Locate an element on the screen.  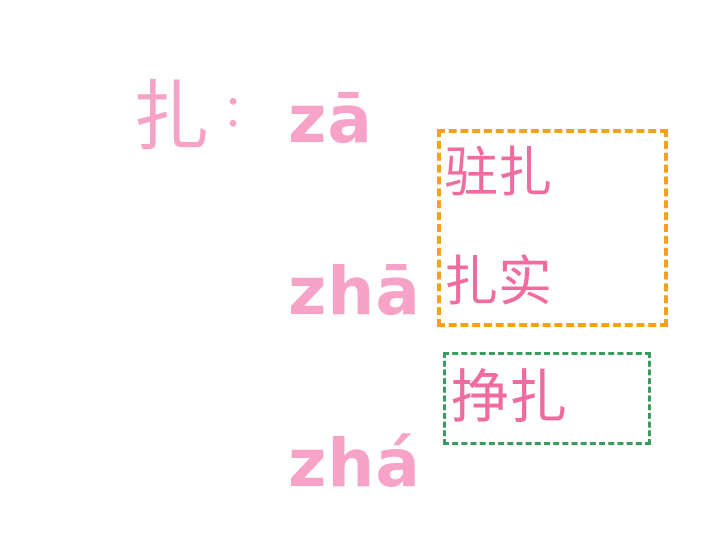
pinyin-reading-za: zā is located at coordinates (330, 119).